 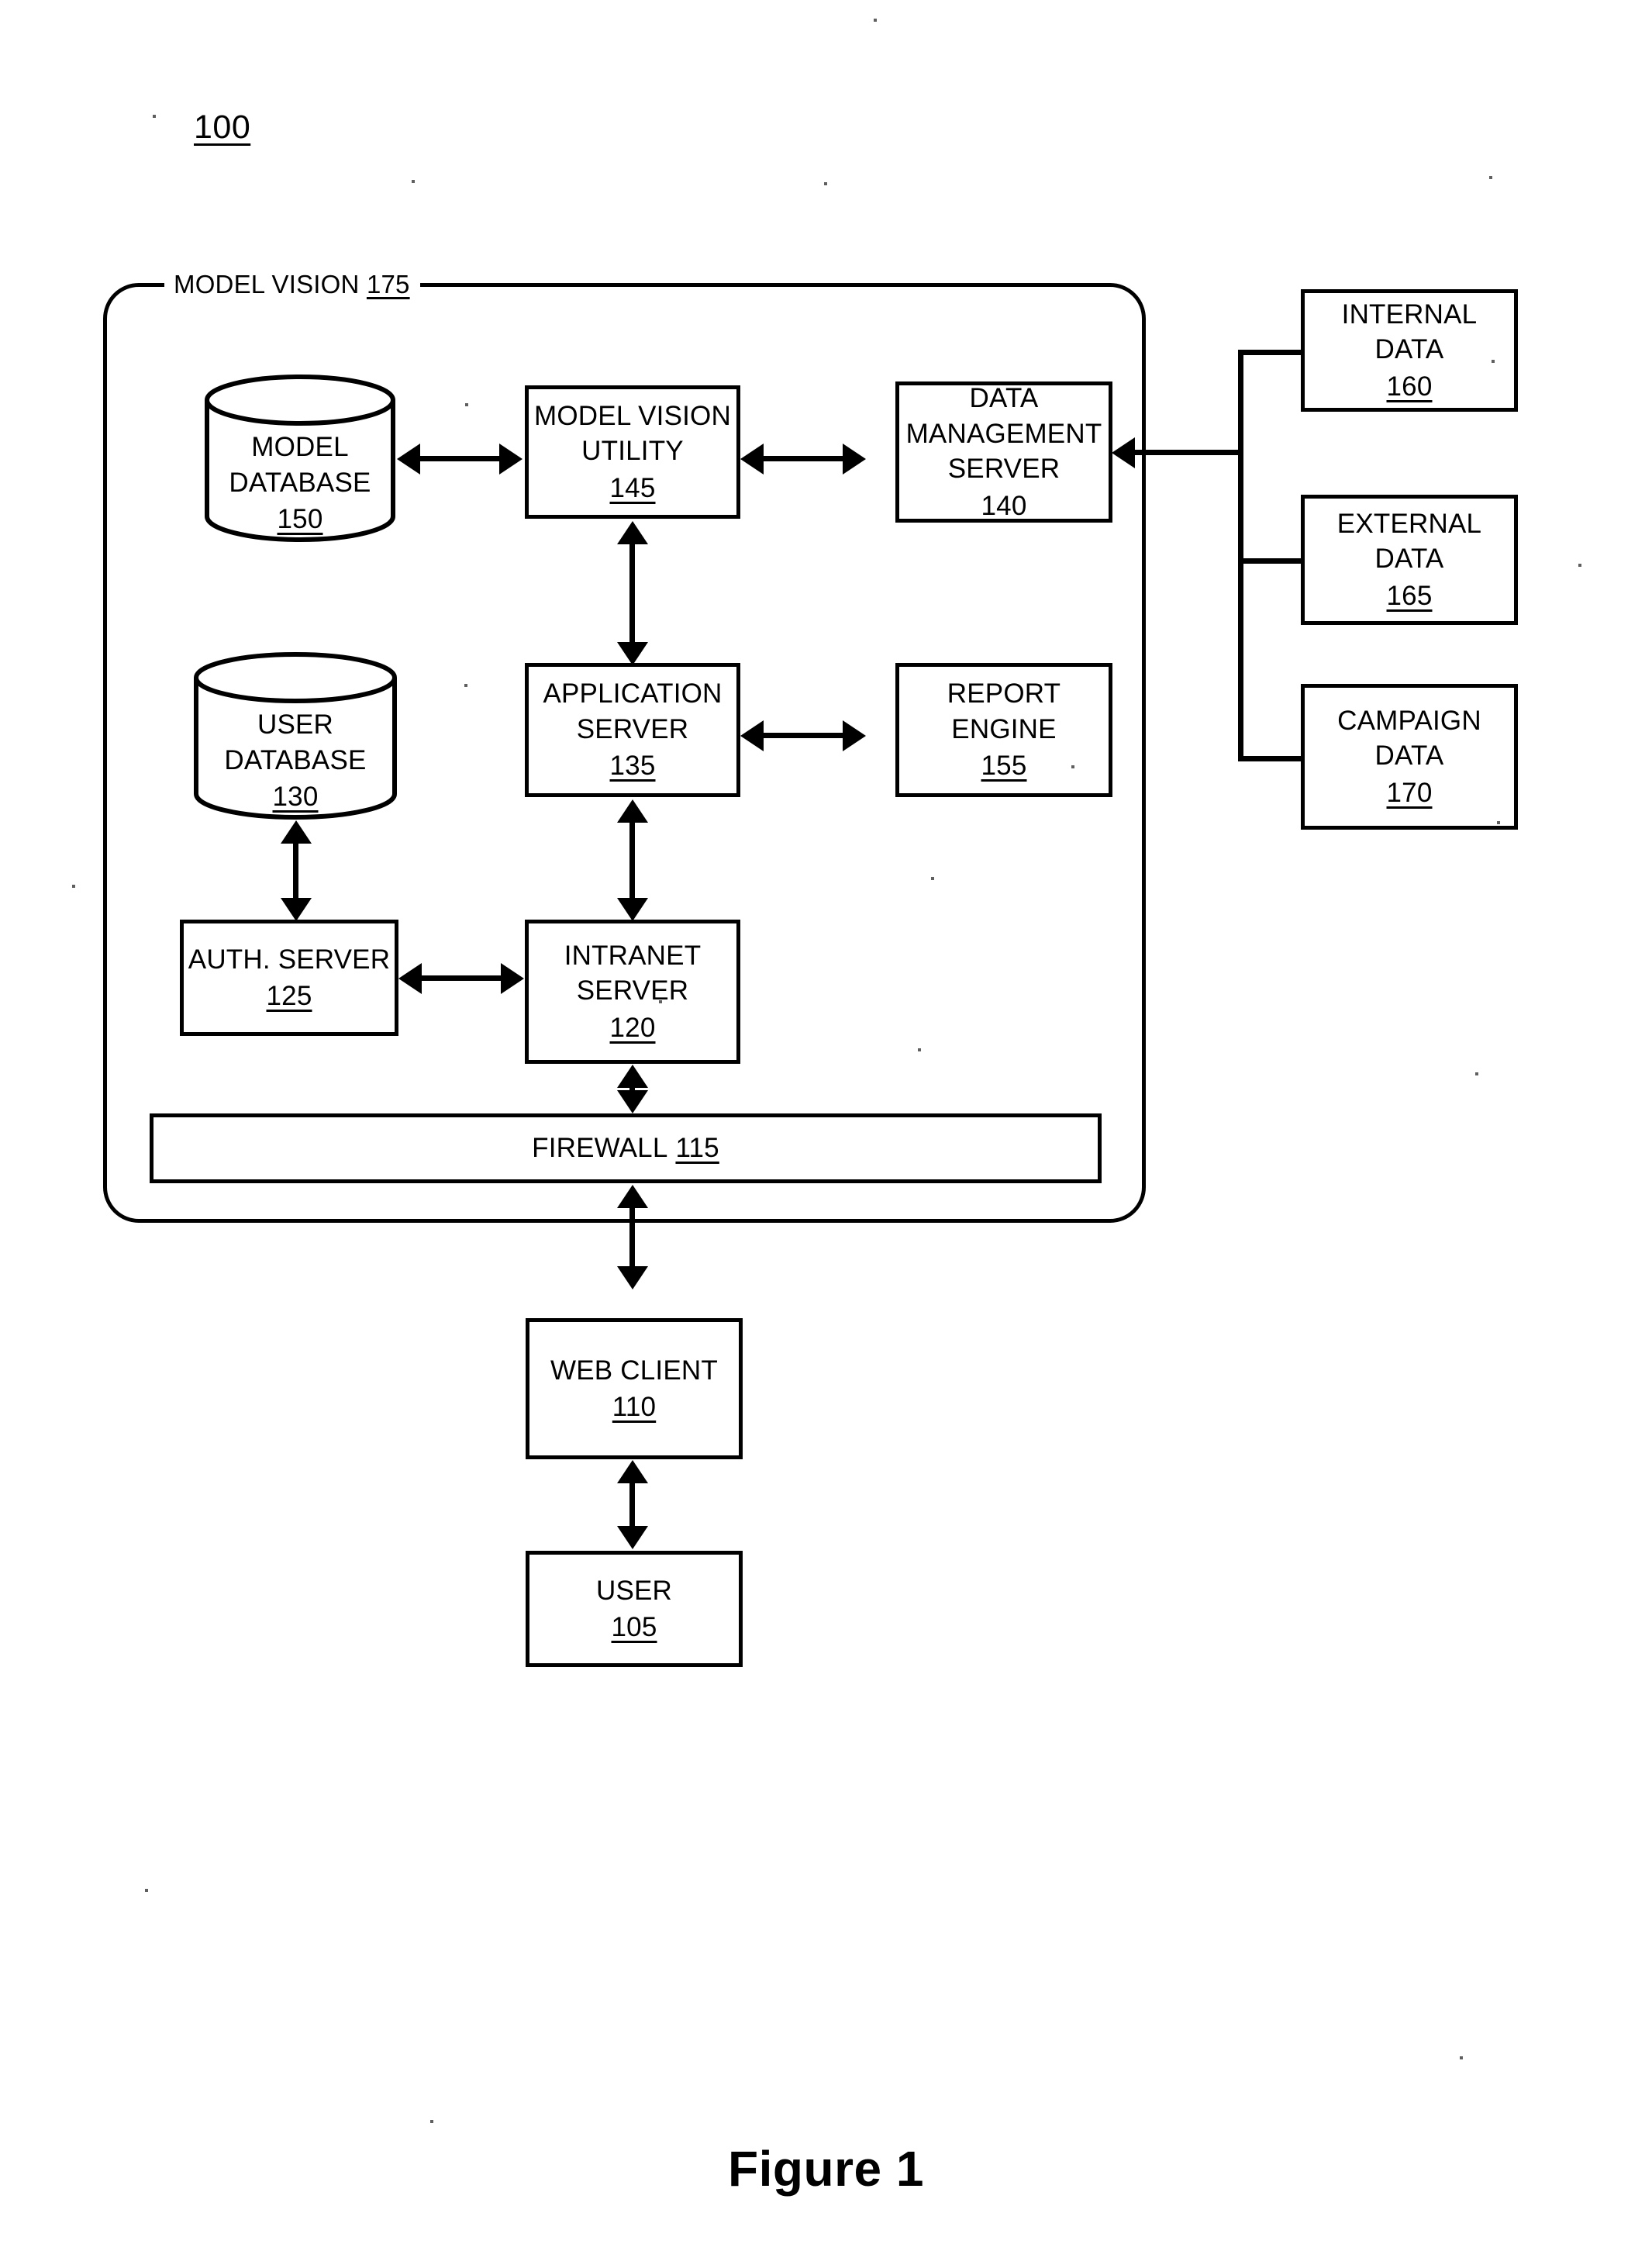 What do you see at coordinates (289, 959) in the screenshot?
I see `auth-server-line1: AUTH. SERVER` at bounding box center [289, 959].